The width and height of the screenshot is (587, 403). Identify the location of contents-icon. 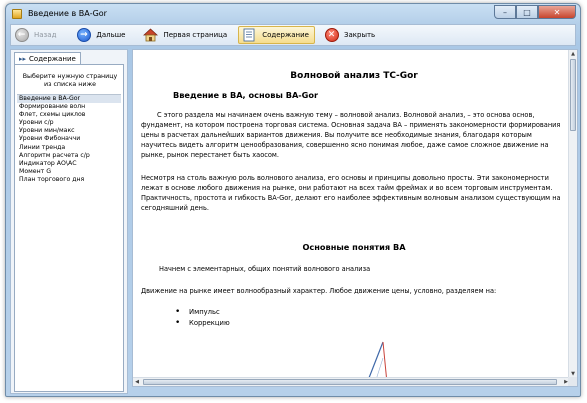
(249, 35).